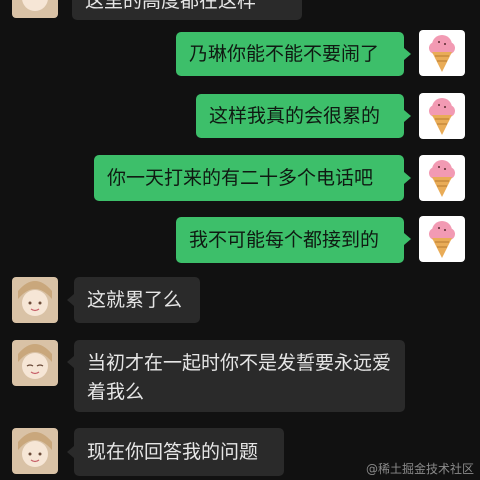 The width and height of the screenshot is (480, 480). I want to click on message-text: 这里的高度都在这样, so click(171, 6).